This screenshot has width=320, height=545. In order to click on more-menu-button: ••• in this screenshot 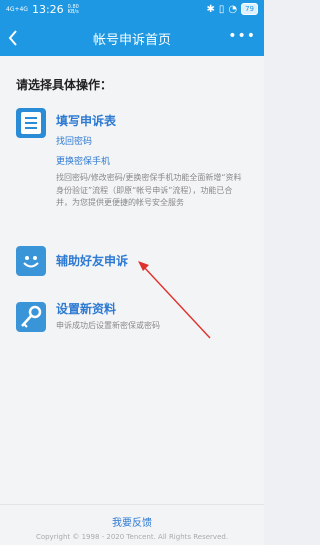, I will do `click(242, 36)`.